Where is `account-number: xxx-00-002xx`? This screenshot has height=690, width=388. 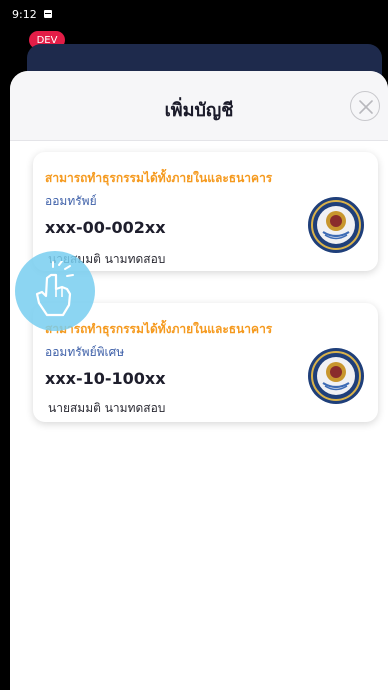 account-number: xxx-00-002xx is located at coordinates (105, 227).